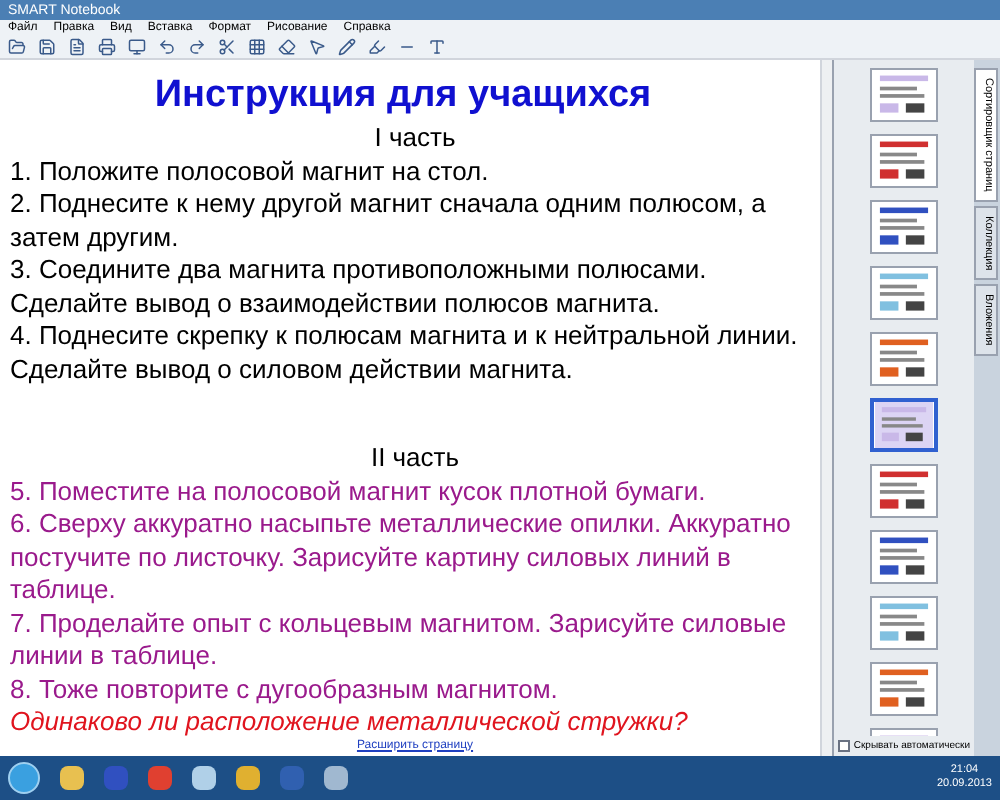 The image size is (1000, 800). I want to click on instruction-text: 3. Соедините два магнита противоположными полюсами. Сделайте вывод о взаимодействии полюсов магнита., so click(359, 287).